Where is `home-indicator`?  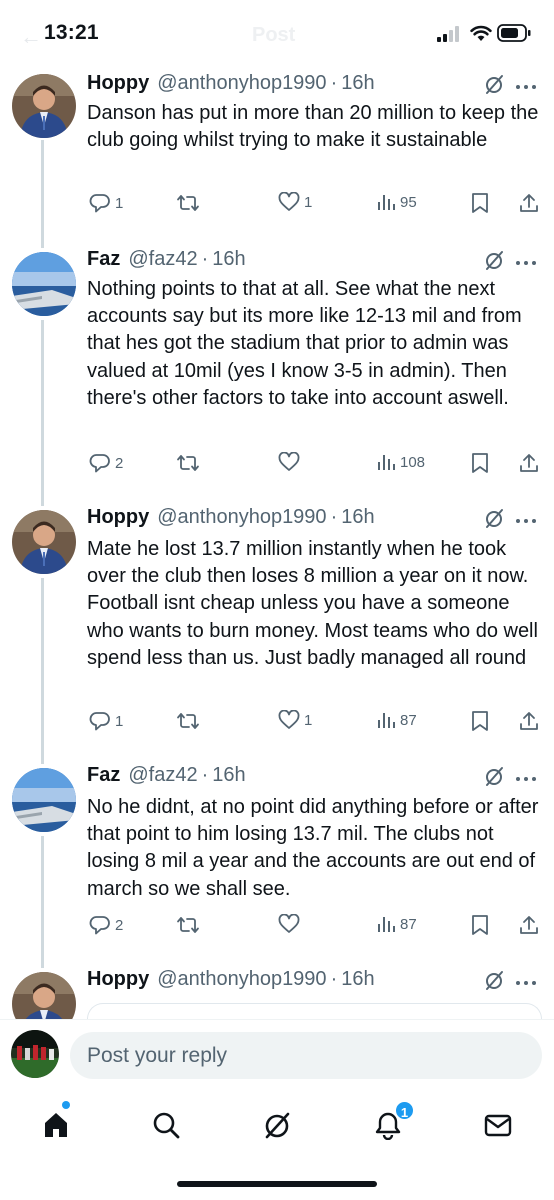 home-indicator is located at coordinates (277, 1184).